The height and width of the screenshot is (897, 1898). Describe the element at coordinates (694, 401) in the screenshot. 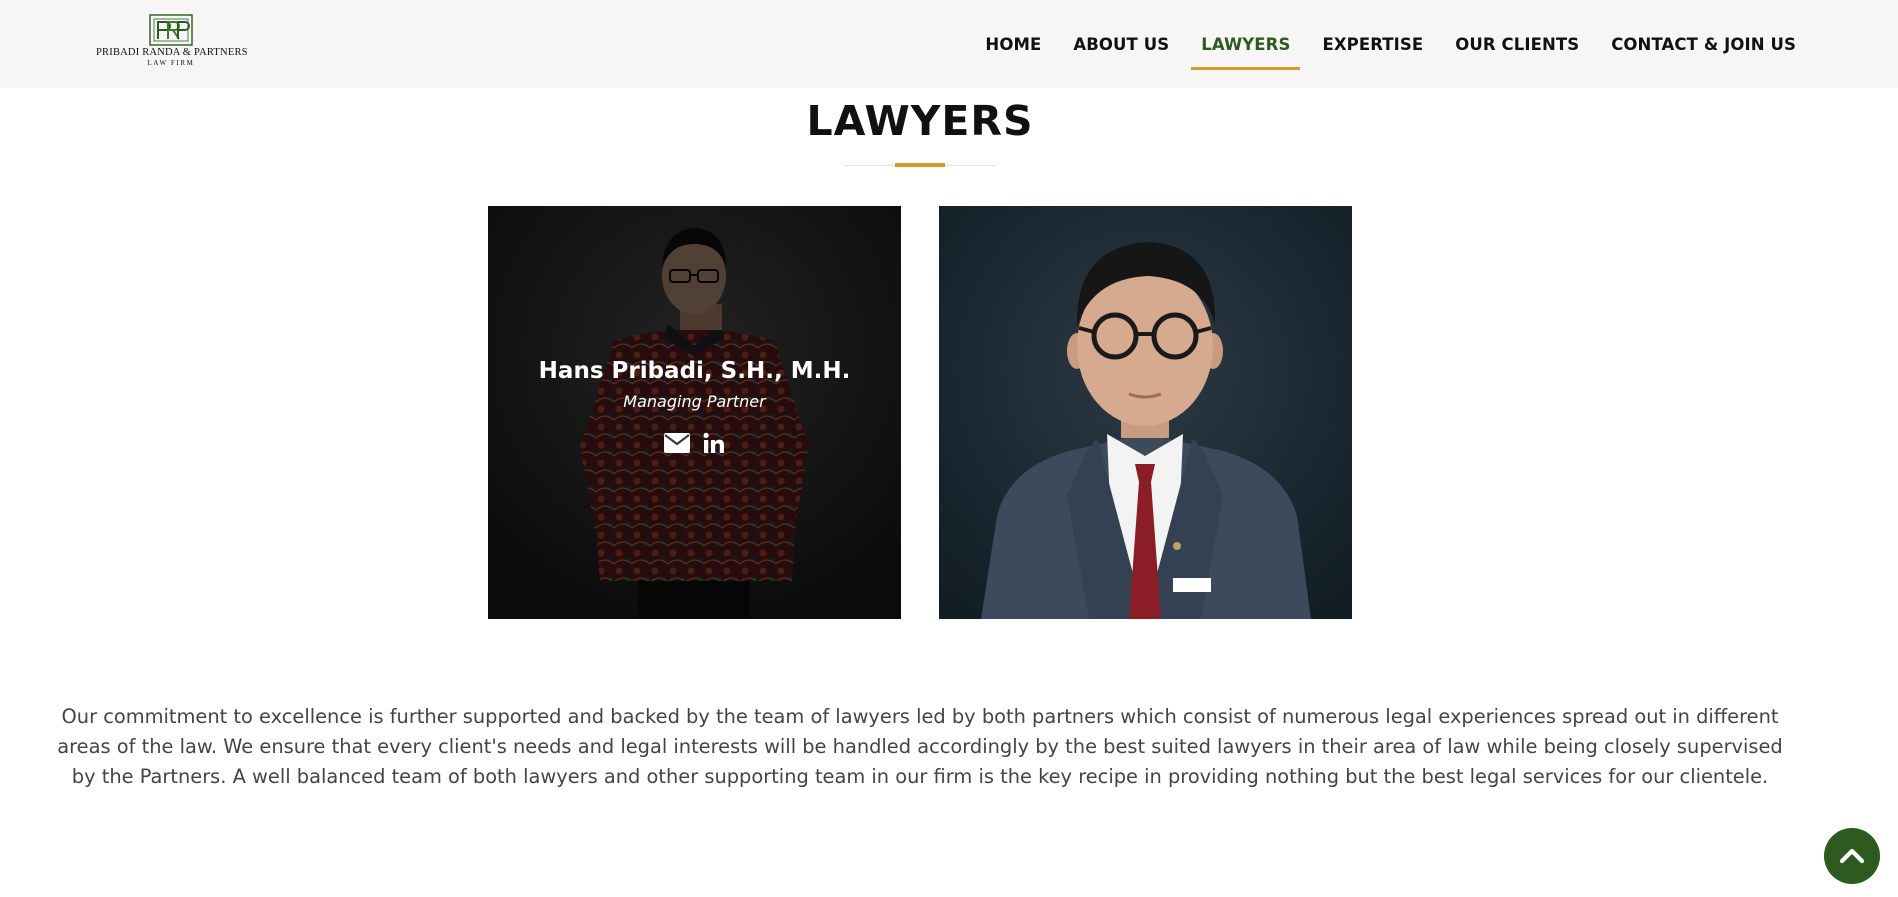

I see `lawyer-role: Managing Partner` at that location.